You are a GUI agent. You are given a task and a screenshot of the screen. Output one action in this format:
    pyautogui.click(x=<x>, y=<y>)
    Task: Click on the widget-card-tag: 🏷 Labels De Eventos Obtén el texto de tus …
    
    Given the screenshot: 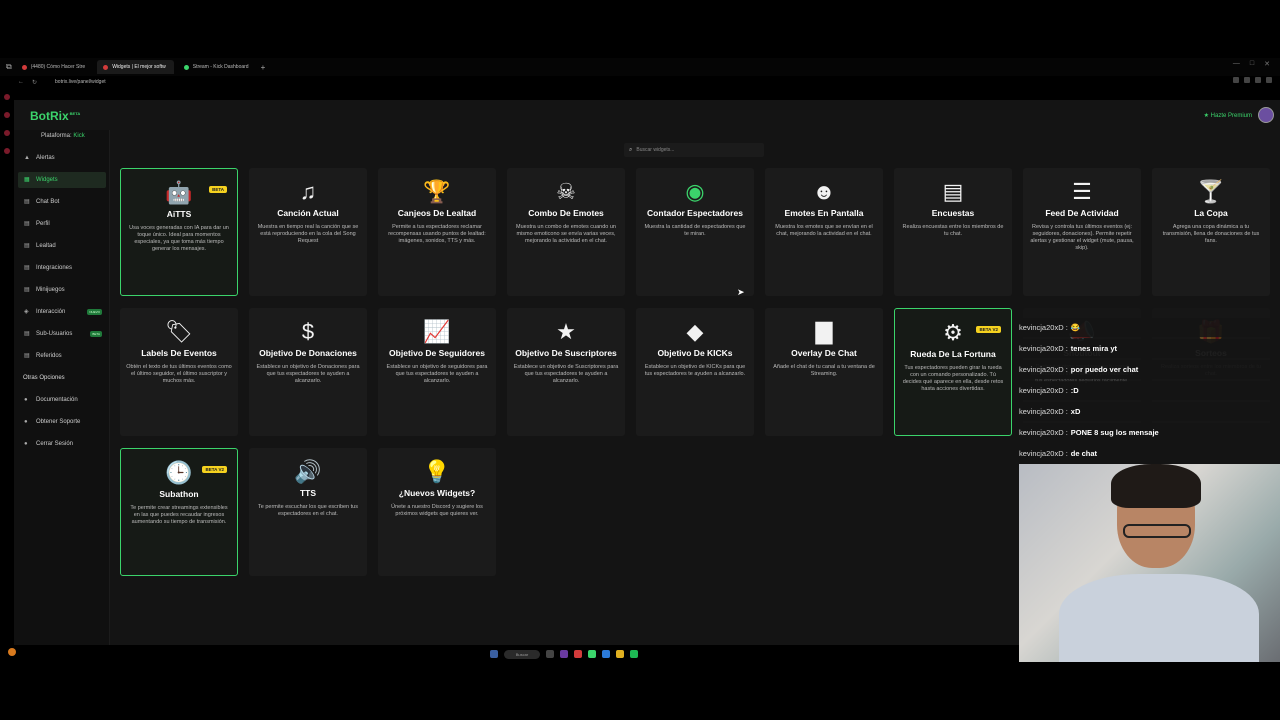 What is the action you would take?
    pyautogui.click(x=179, y=372)
    